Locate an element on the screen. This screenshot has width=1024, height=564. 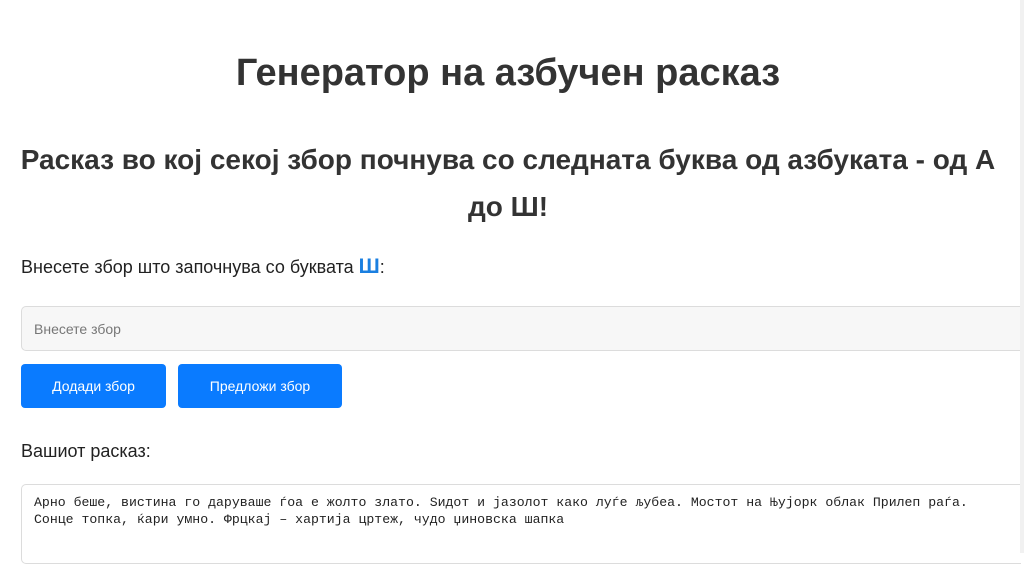
window-scrollbar is located at coordinates (1022, 276).